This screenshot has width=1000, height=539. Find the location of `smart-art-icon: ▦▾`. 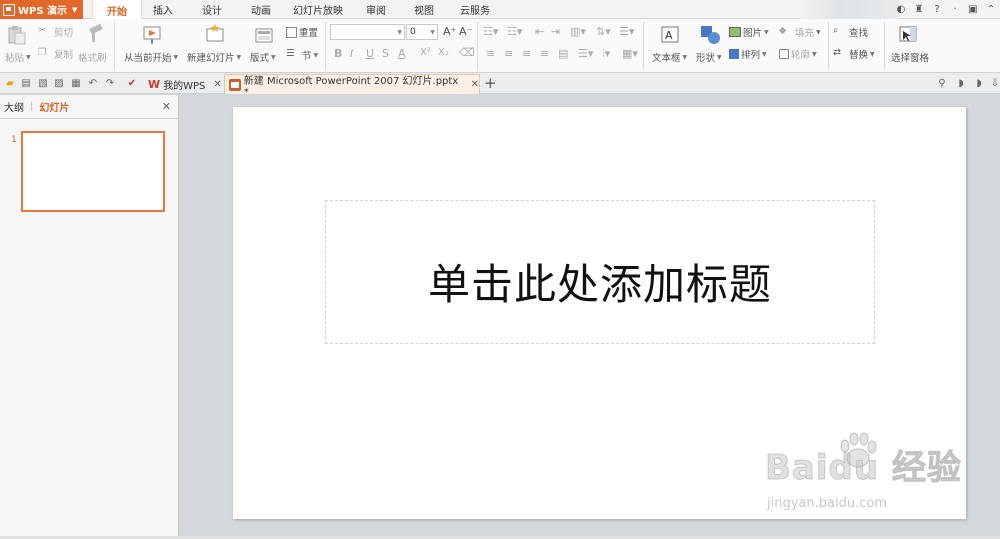

smart-art-icon: ▦▾ is located at coordinates (630, 53).